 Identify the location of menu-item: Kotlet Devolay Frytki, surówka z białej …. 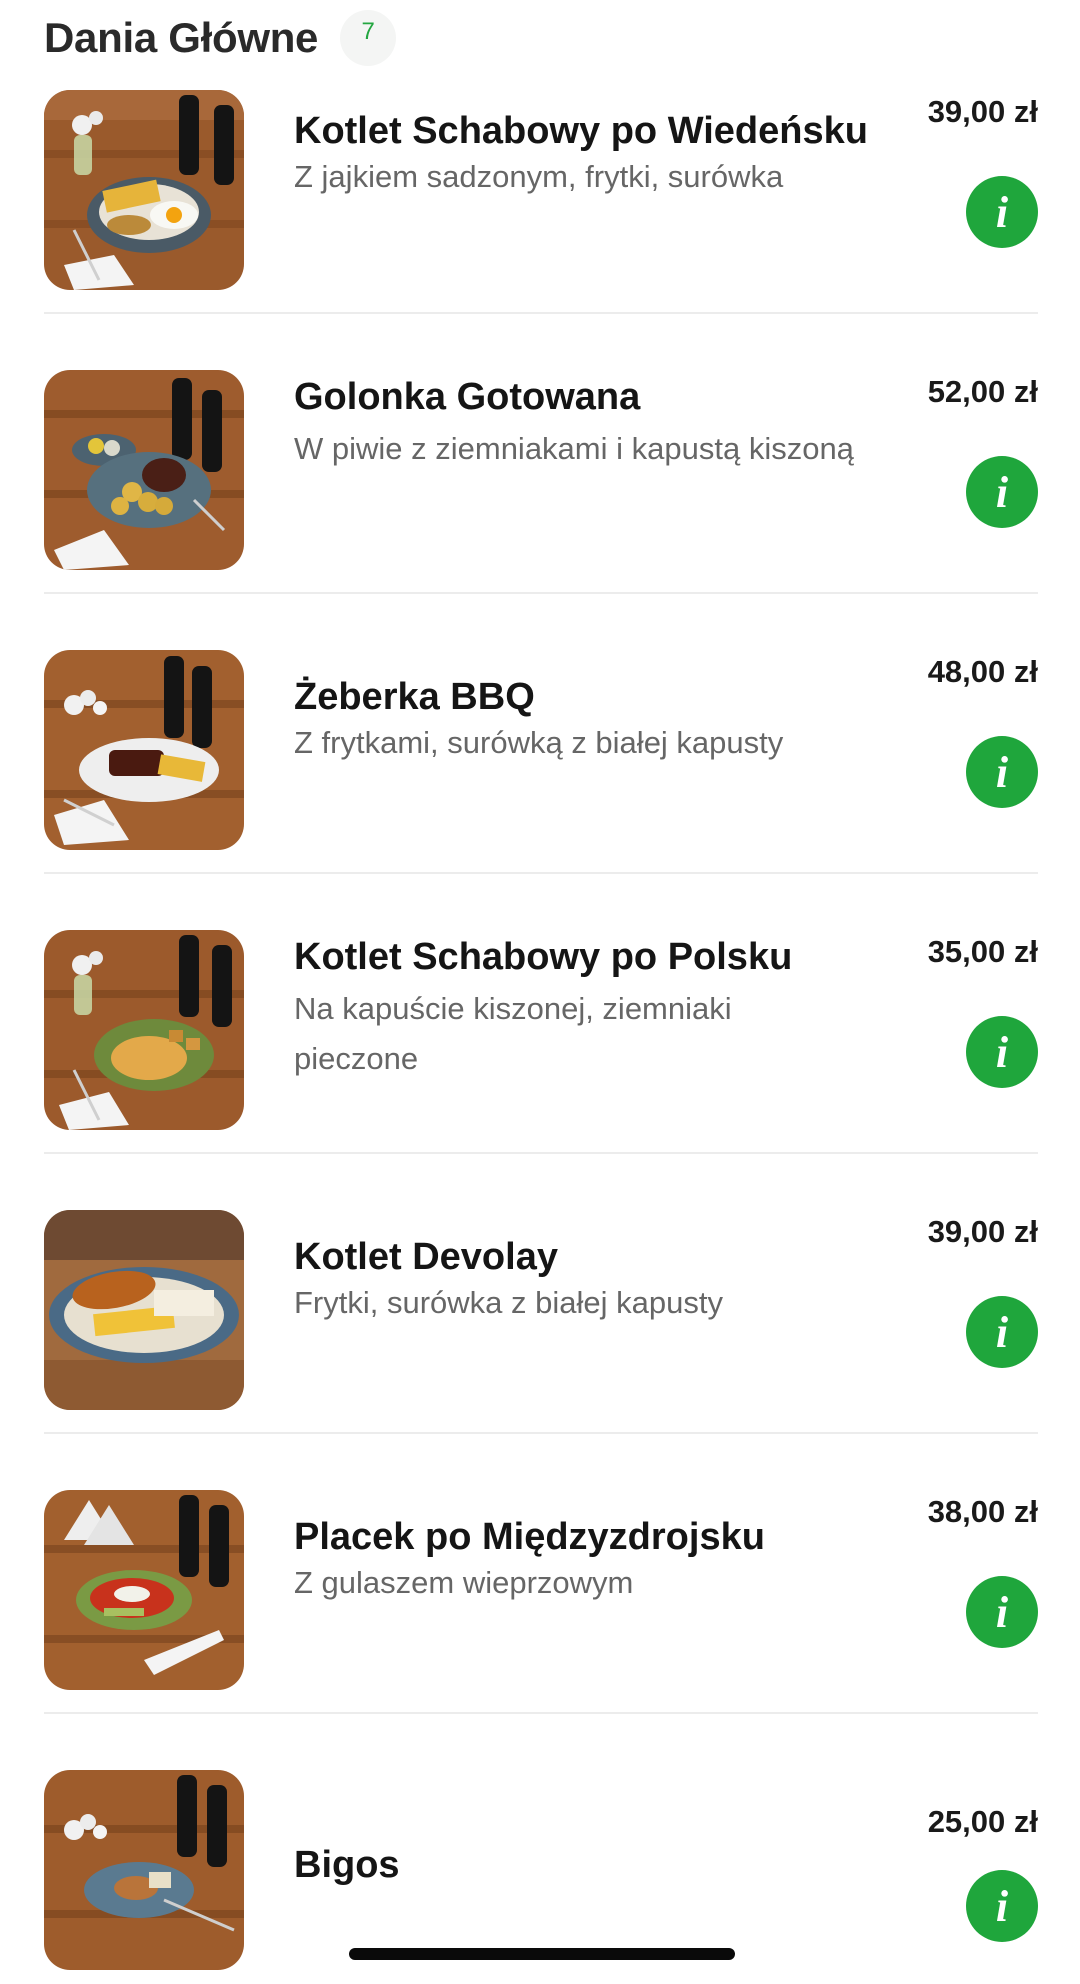
(541, 1350).